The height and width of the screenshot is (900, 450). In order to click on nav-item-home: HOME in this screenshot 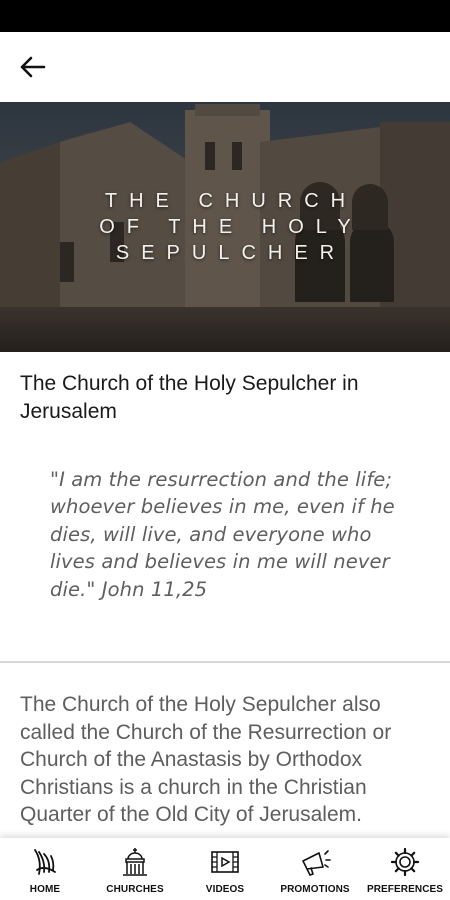, I will do `click(45, 869)`.